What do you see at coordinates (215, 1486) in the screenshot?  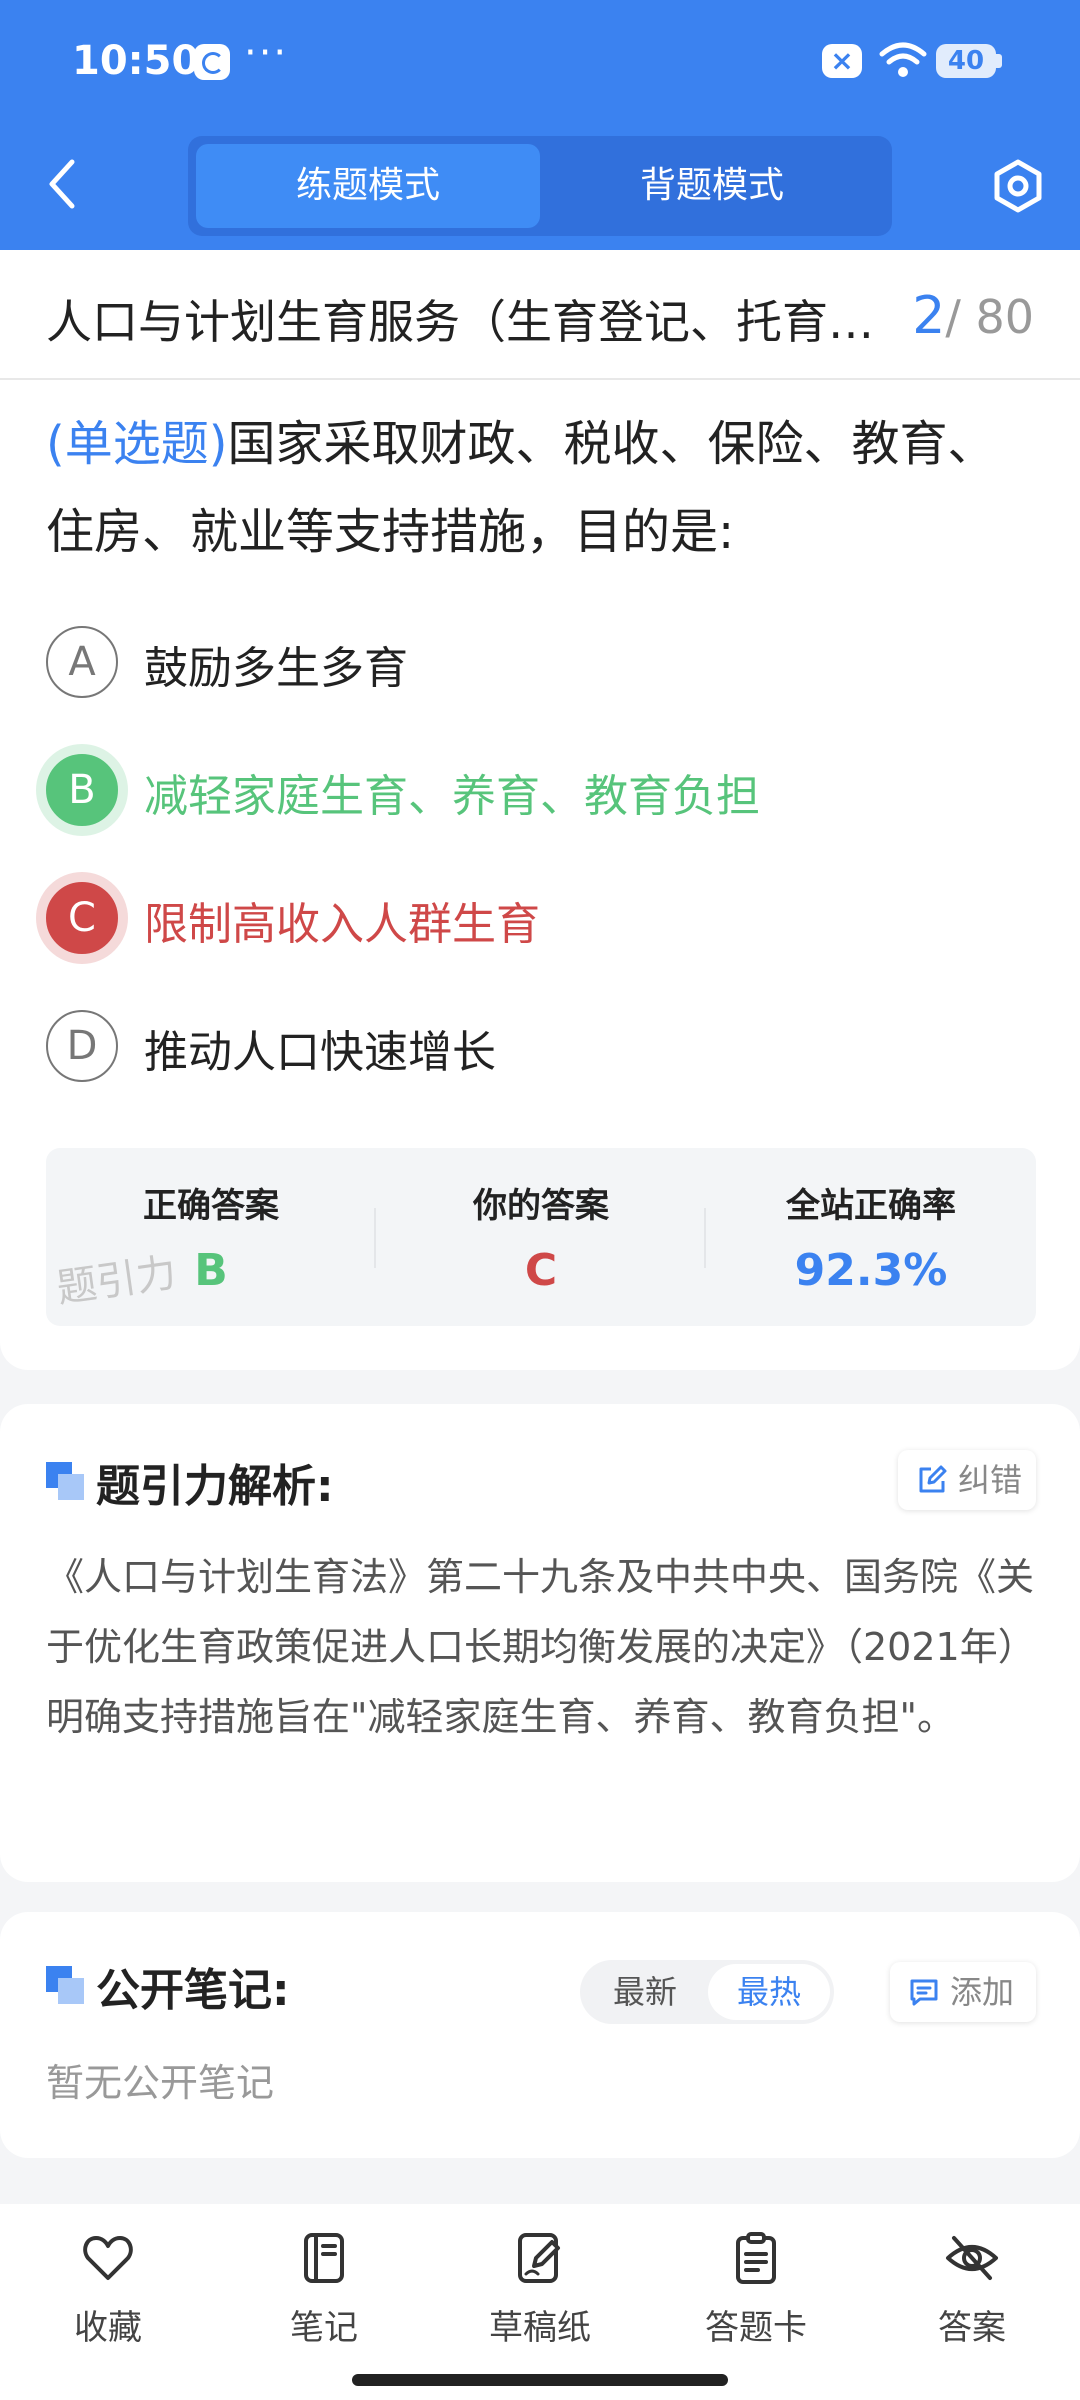 I see `analysis-title: 题引力解析:` at bounding box center [215, 1486].